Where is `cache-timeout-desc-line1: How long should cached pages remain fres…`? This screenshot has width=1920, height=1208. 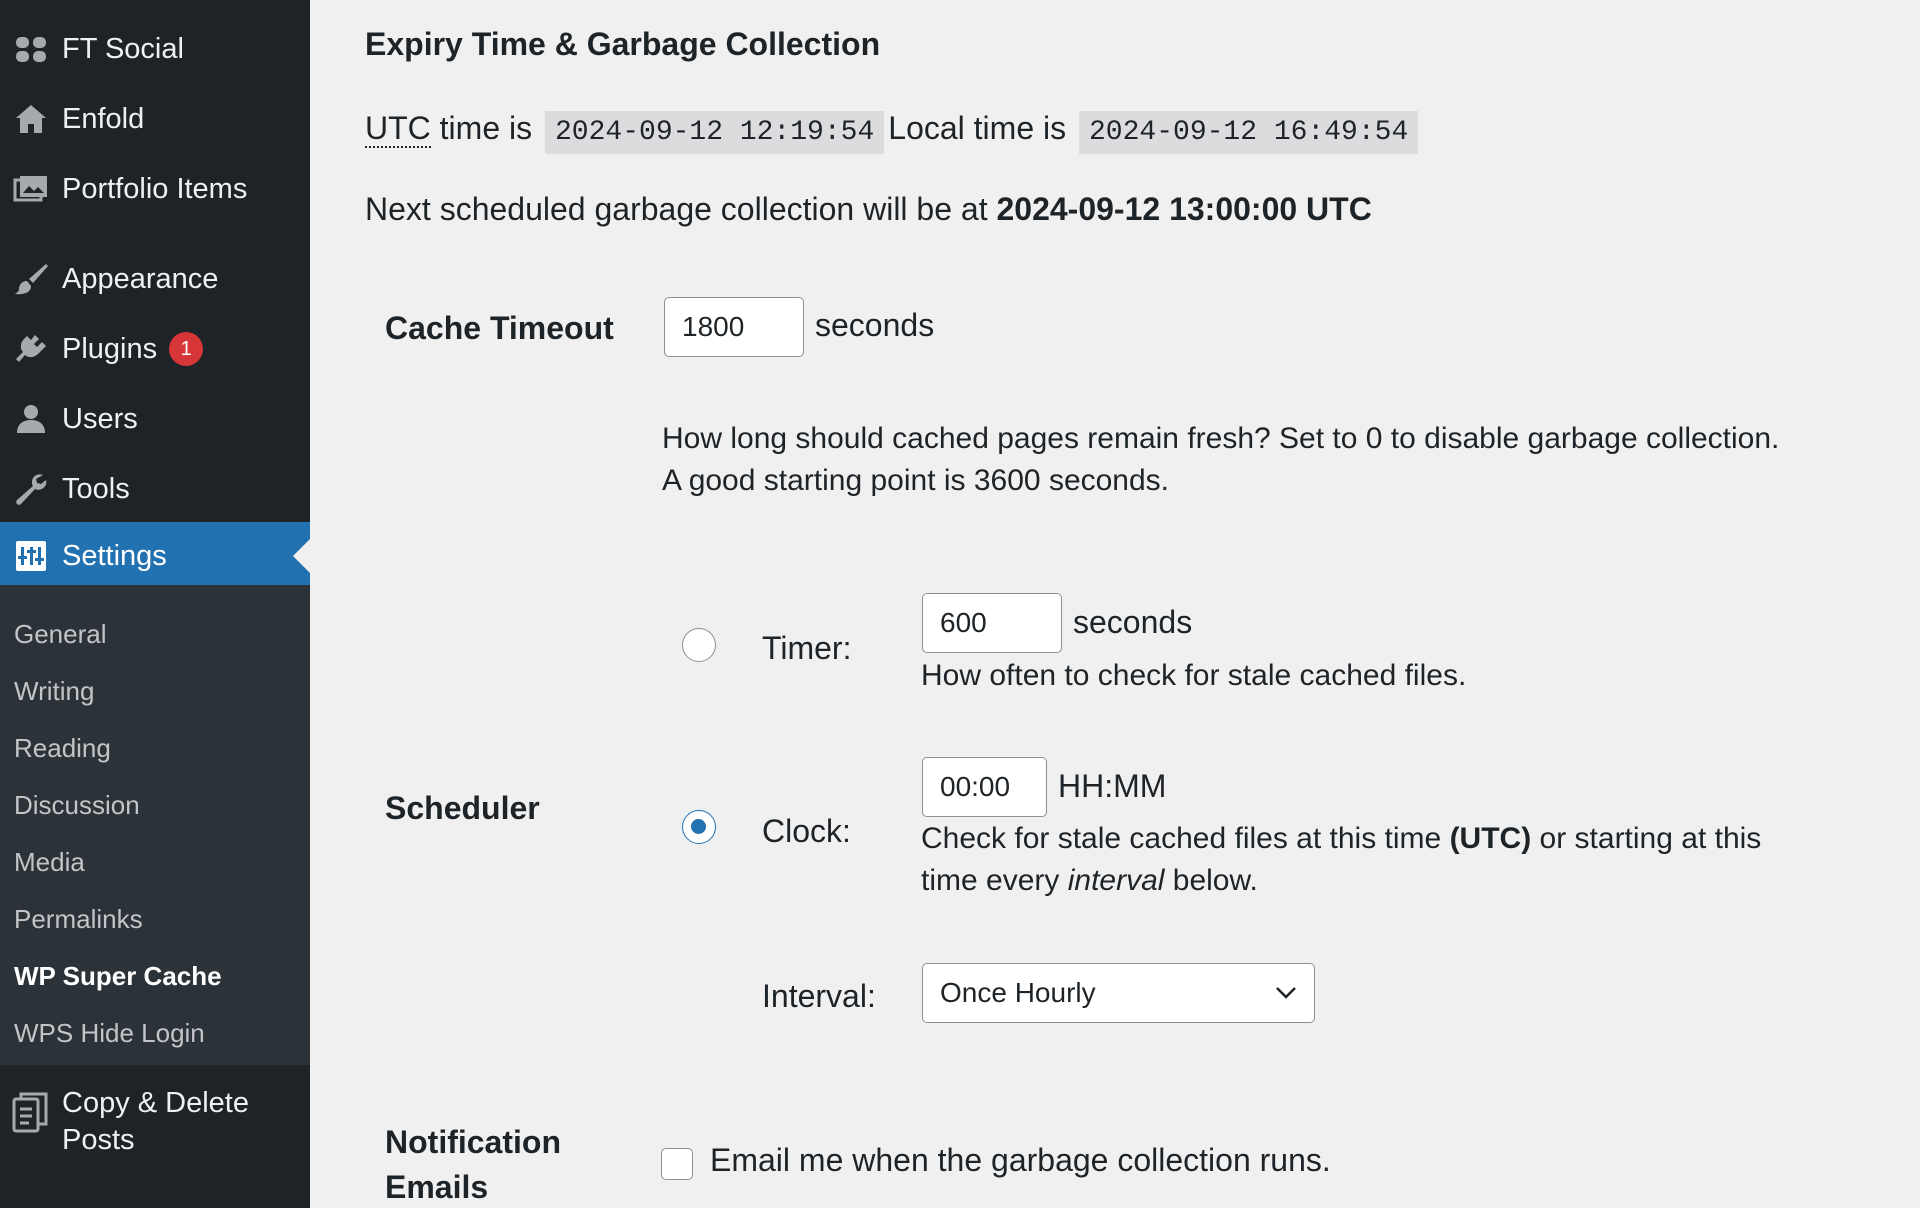 cache-timeout-desc-line1: How long should cached pages remain fres… is located at coordinates (1221, 438).